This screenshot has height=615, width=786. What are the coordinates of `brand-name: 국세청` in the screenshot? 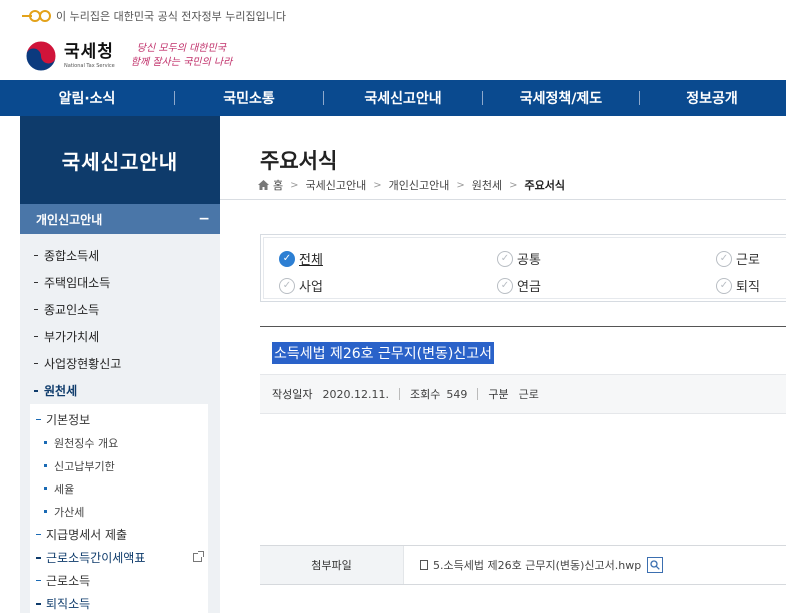 It's located at (89, 51).